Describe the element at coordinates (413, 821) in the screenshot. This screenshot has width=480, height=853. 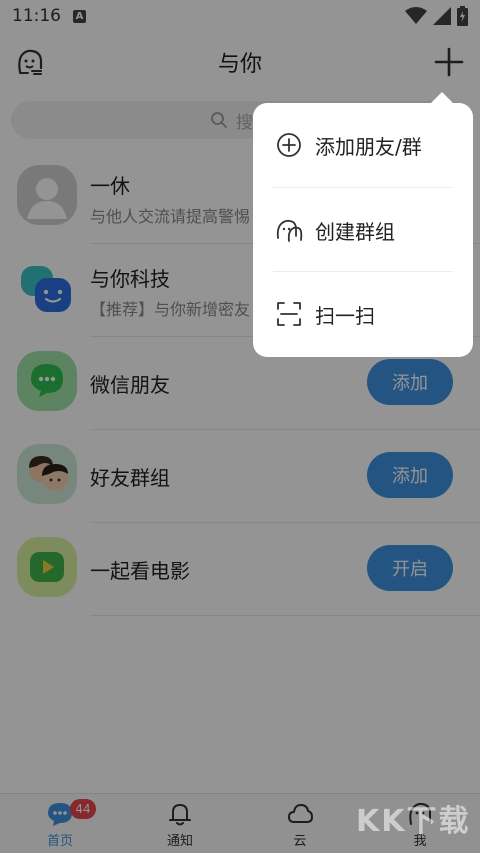
I see `watermark-logo: KK下载` at that location.